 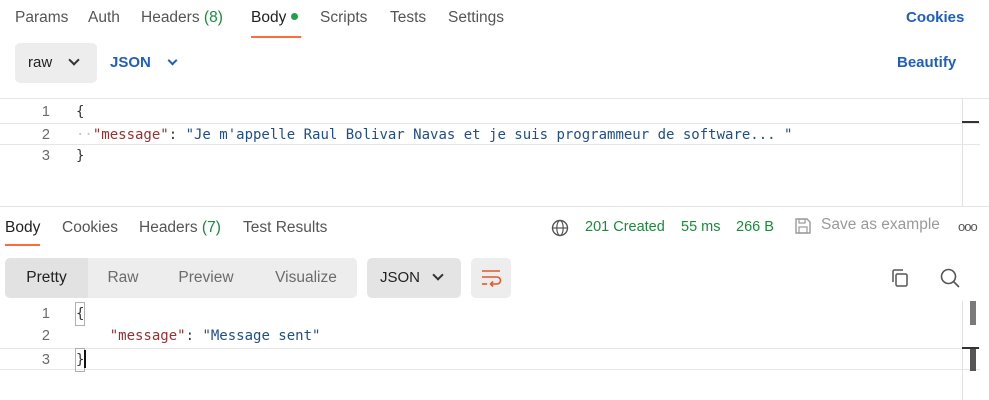 What do you see at coordinates (926, 62) in the screenshot?
I see `beautify-button: Beautify` at bounding box center [926, 62].